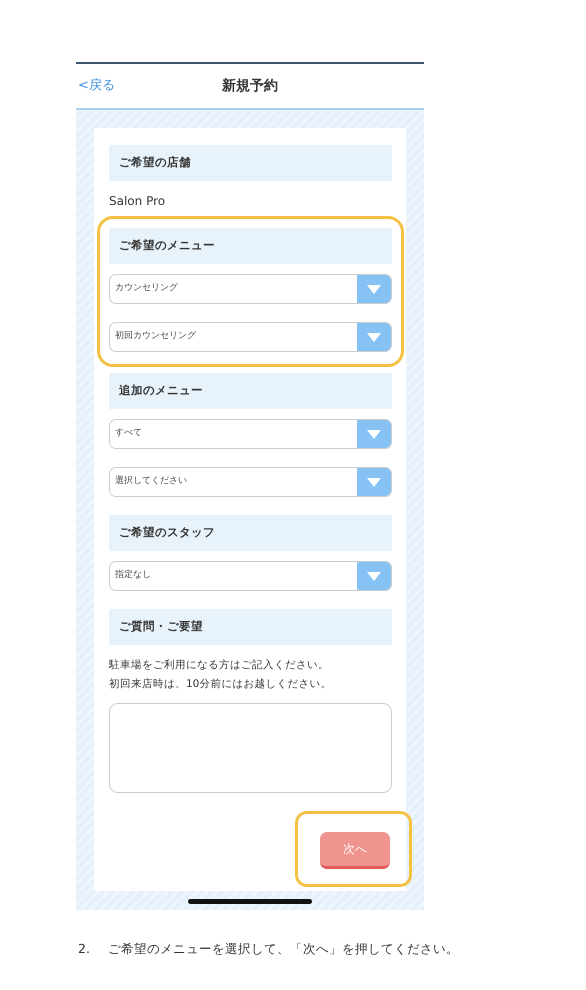 The height and width of the screenshot is (990, 586). Describe the element at coordinates (219, 665) in the screenshot. I see `note-text: 駐車場をご利用になる方はご記入ください。` at that location.